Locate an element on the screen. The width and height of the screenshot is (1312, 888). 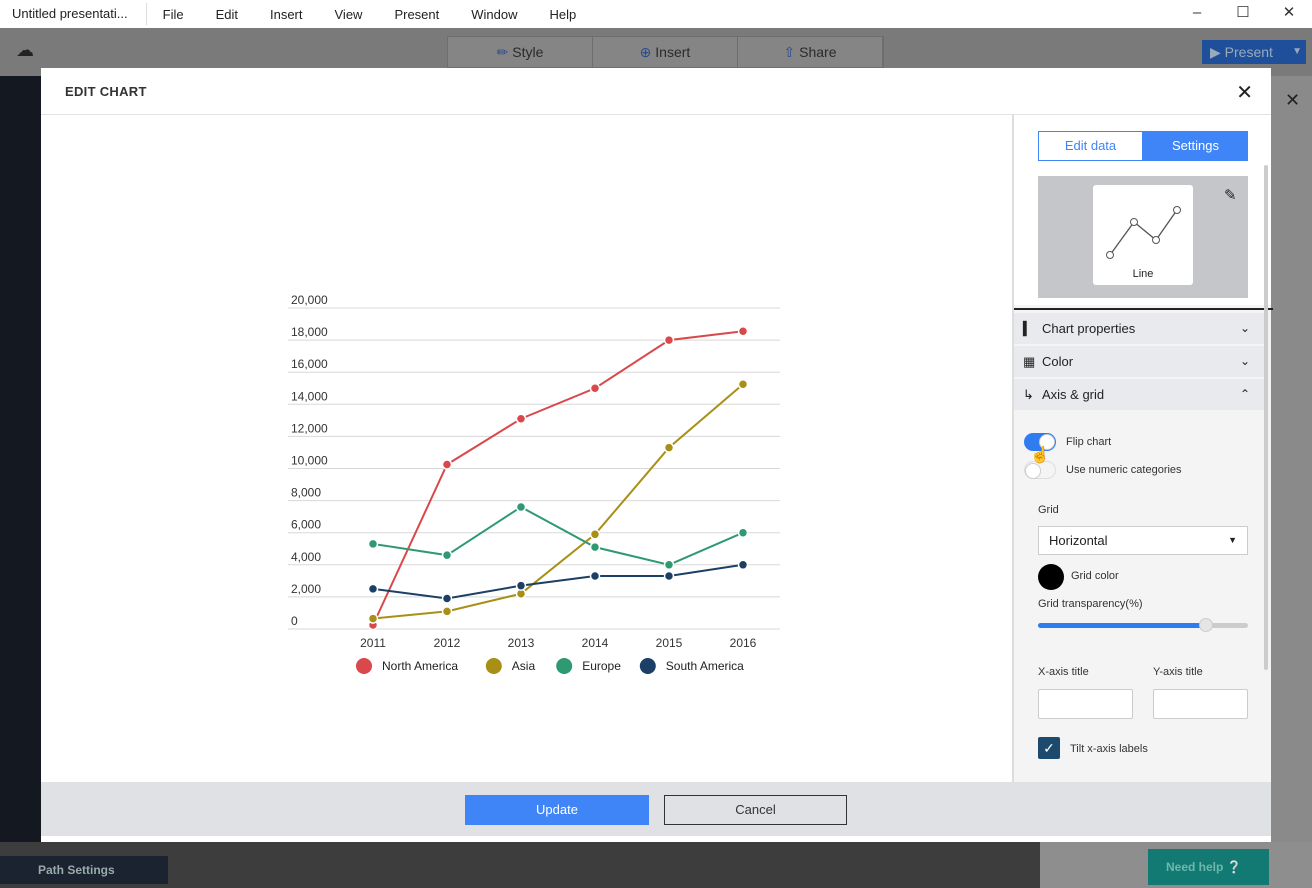
path-settings-button: Path Settings is located at coordinates (84, 870).